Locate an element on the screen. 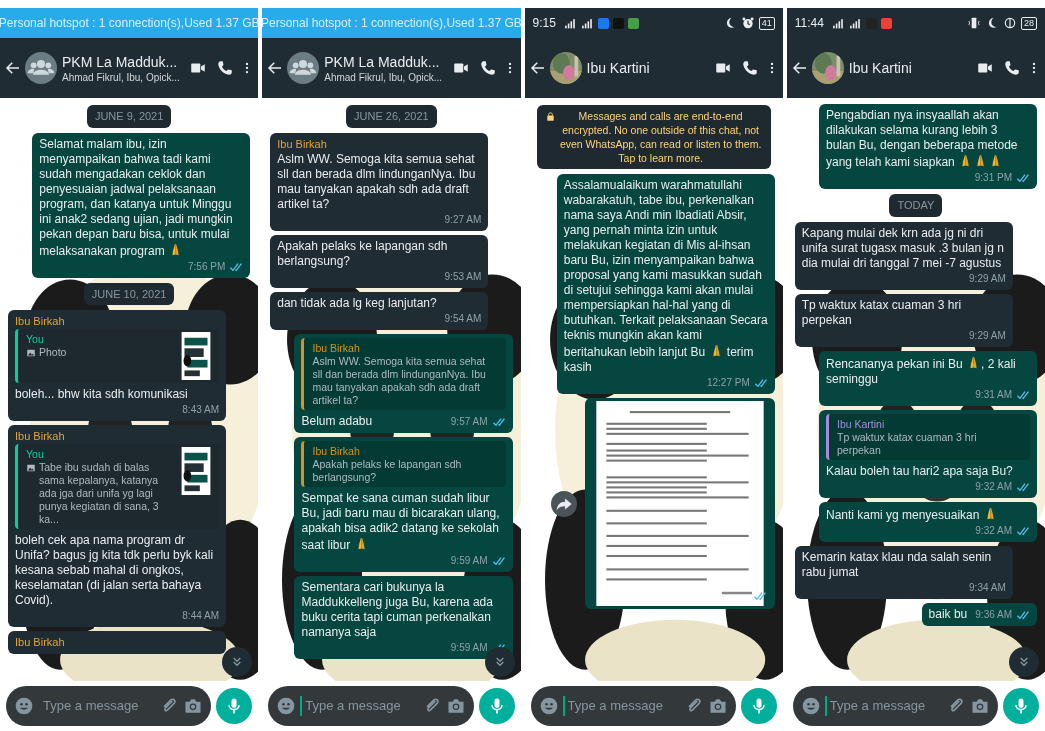 The width and height of the screenshot is (1045, 731). message-bubble: Ibu Birkah You Photo boleh... bhw kita sdh komunikasi 8:43 AM is located at coordinates (117, 365).